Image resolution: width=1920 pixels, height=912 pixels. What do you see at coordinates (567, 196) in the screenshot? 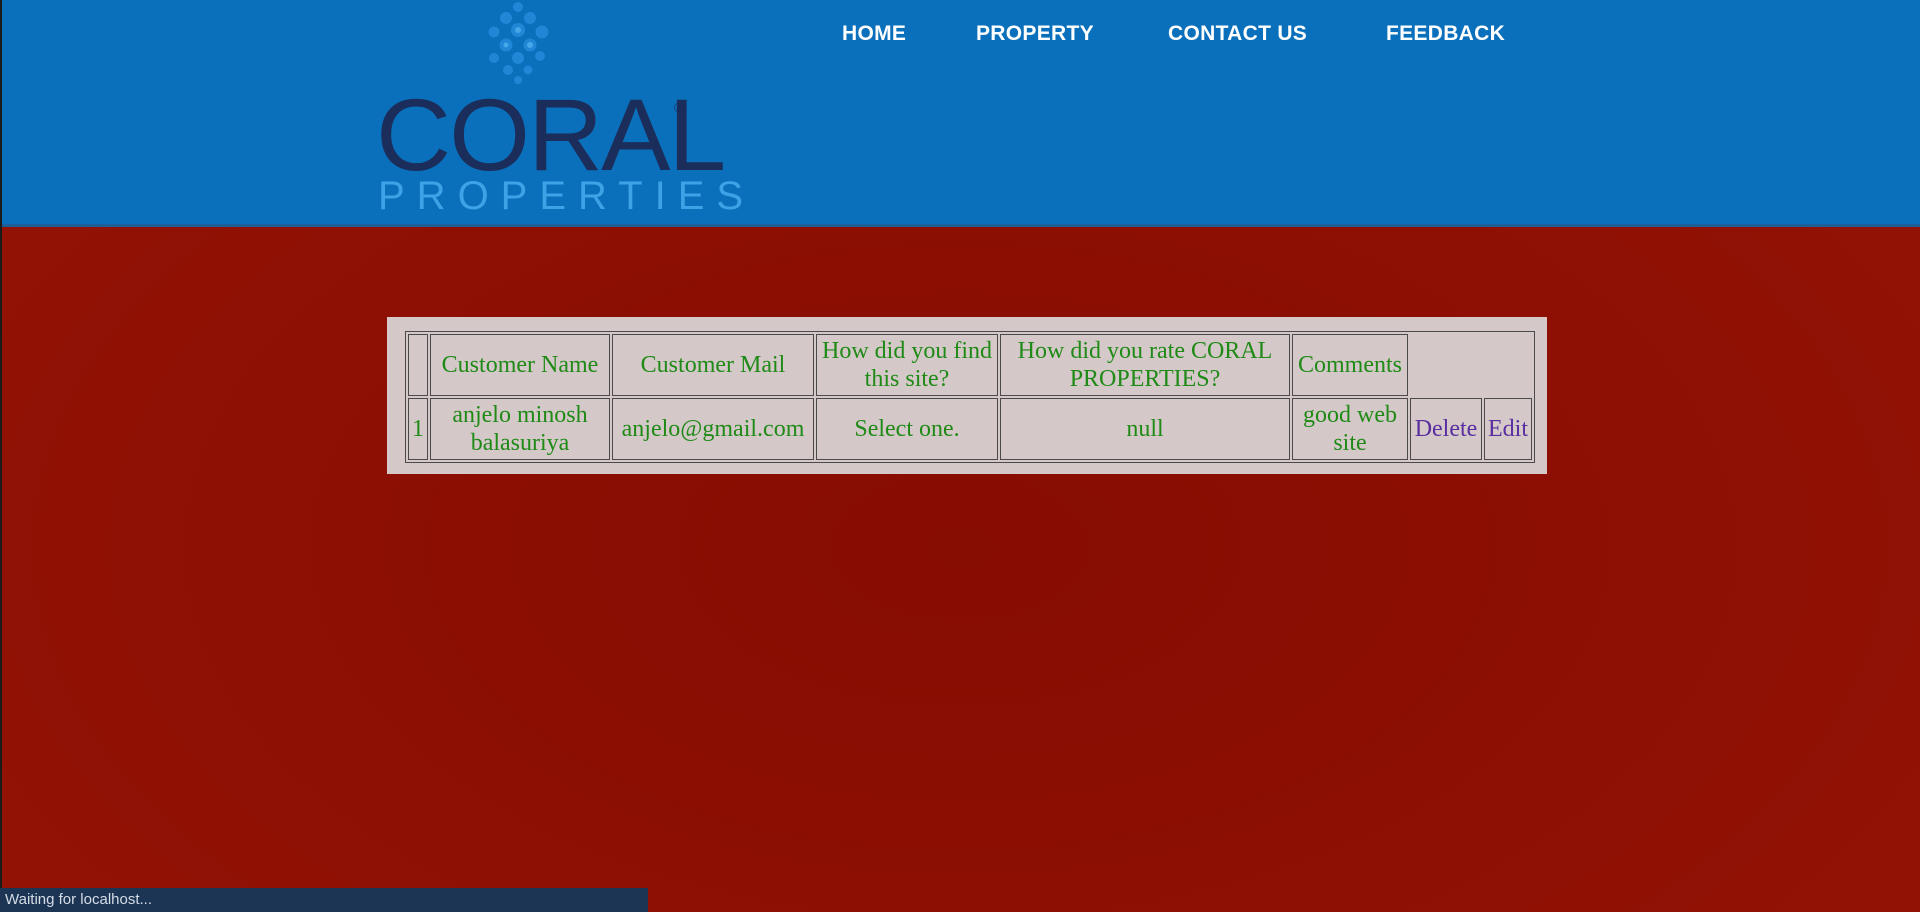
I see `logo-subtitle: PROPERTIES` at bounding box center [567, 196].